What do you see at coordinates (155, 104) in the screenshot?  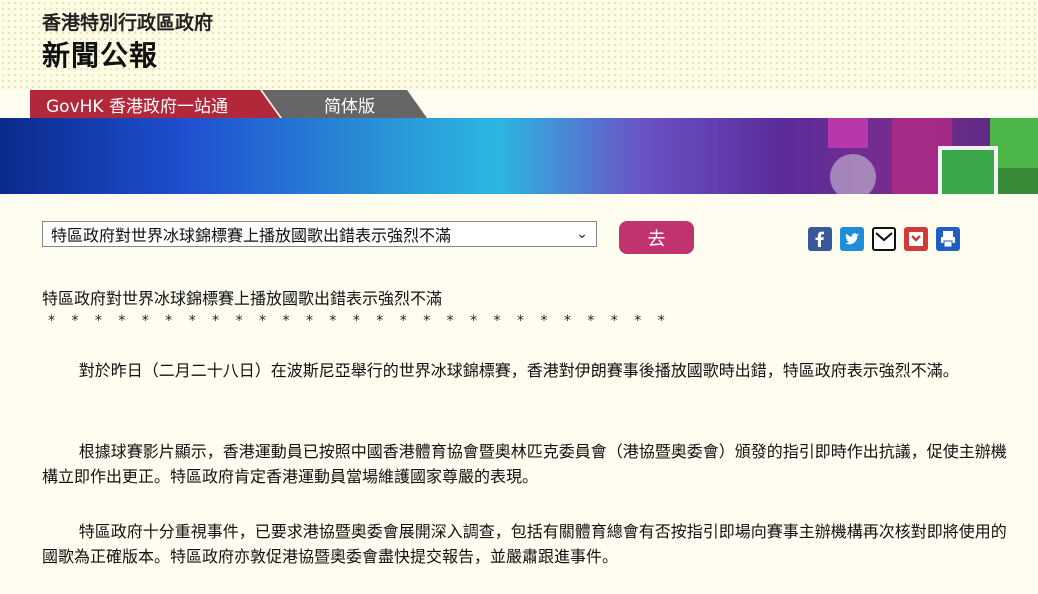 I see `govhk-tab: GovHK 香港政府一站通` at bounding box center [155, 104].